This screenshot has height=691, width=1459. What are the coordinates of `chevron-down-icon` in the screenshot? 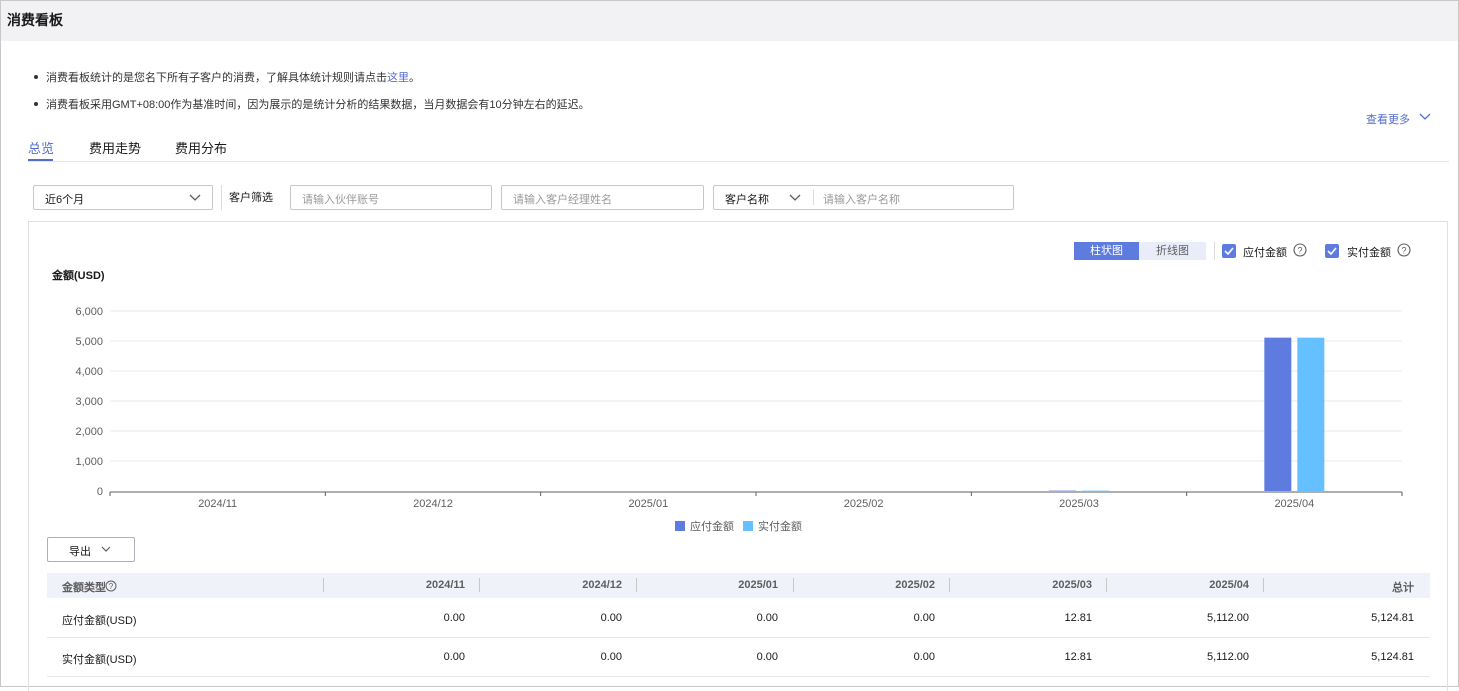 It's located at (106, 549).